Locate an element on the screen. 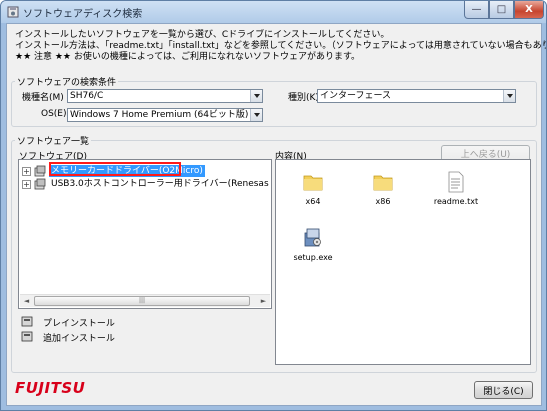  search-conditions-title: ソフトウェアの検索条件 is located at coordinates (67, 81).